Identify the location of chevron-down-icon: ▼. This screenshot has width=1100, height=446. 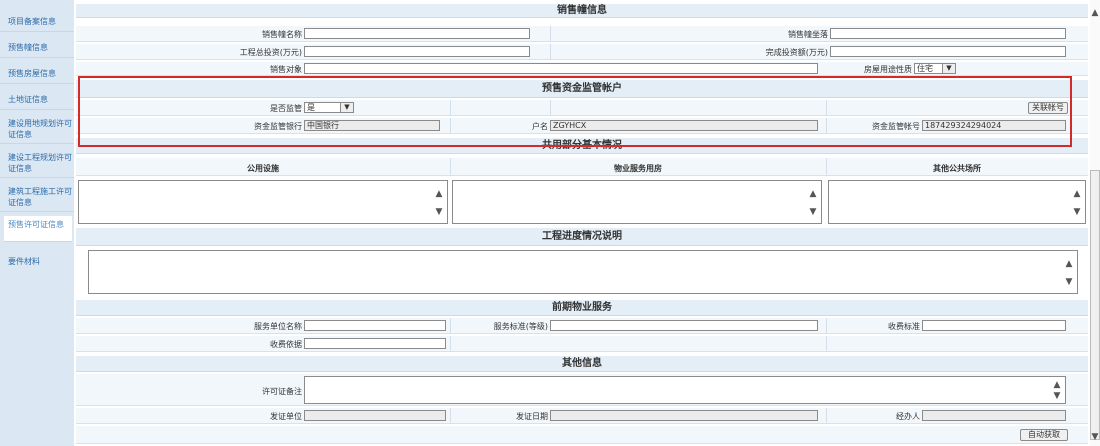
(948, 68).